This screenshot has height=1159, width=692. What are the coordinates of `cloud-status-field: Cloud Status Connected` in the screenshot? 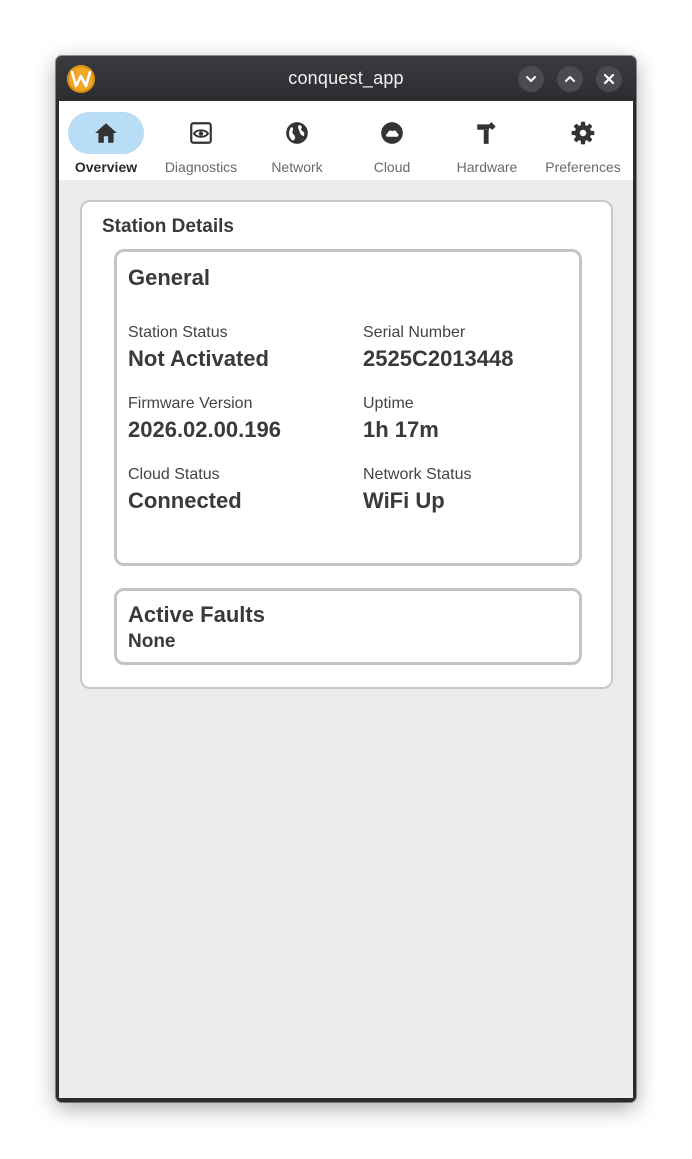 It's located at (238, 490).